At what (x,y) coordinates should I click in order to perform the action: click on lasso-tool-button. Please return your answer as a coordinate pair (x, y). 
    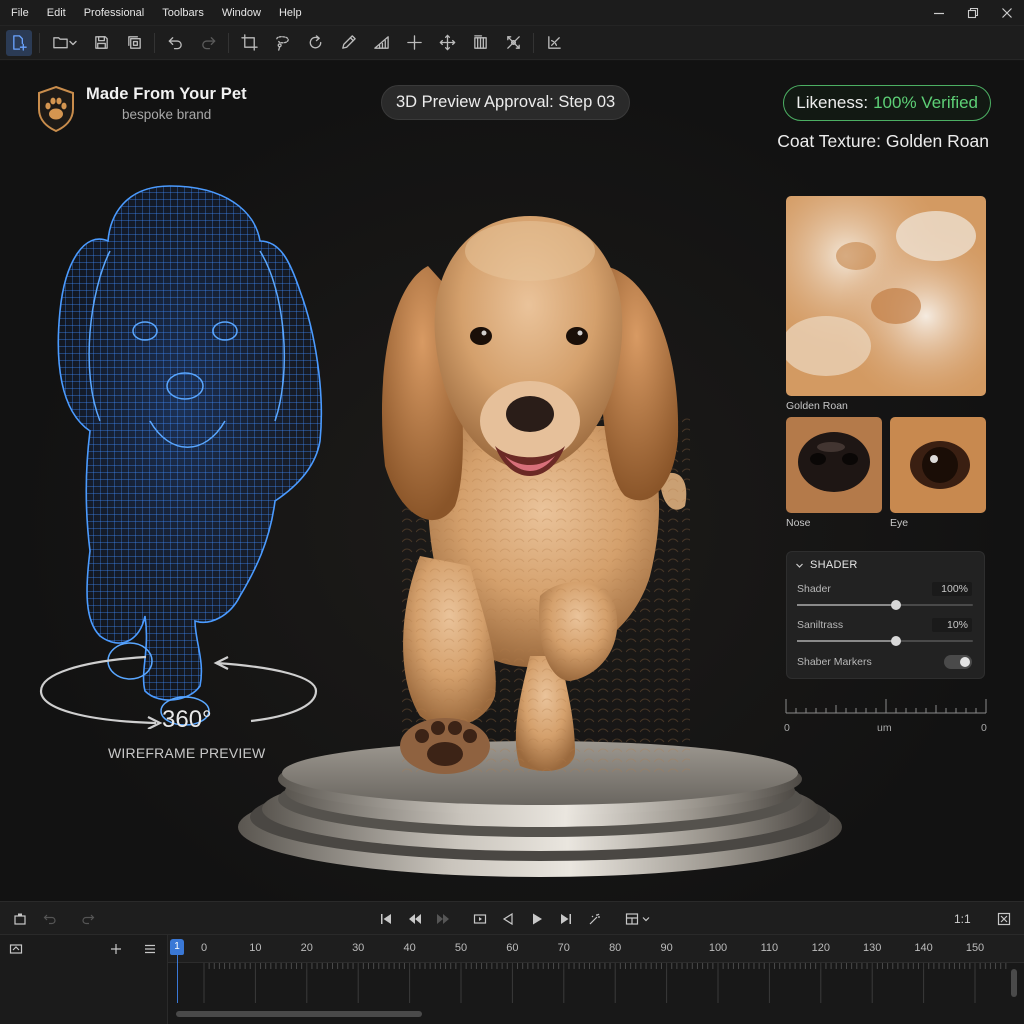
    Looking at the image, I should click on (282, 43).